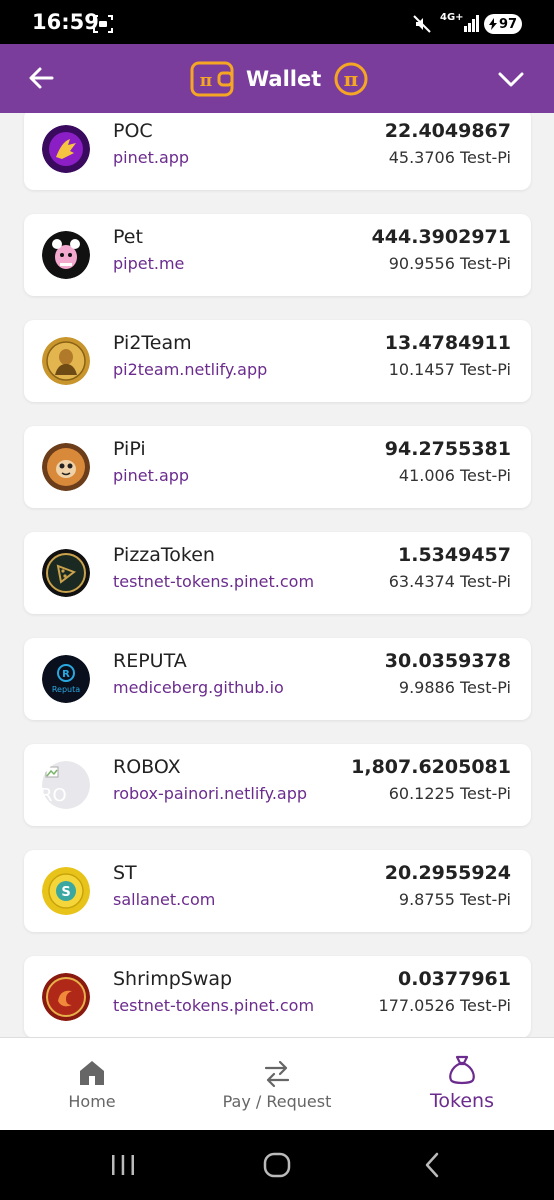 The image size is (554, 1200). Describe the element at coordinates (449, 793) in the screenshot. I see `token-value: 60.1225 Test-Pi` at that location.